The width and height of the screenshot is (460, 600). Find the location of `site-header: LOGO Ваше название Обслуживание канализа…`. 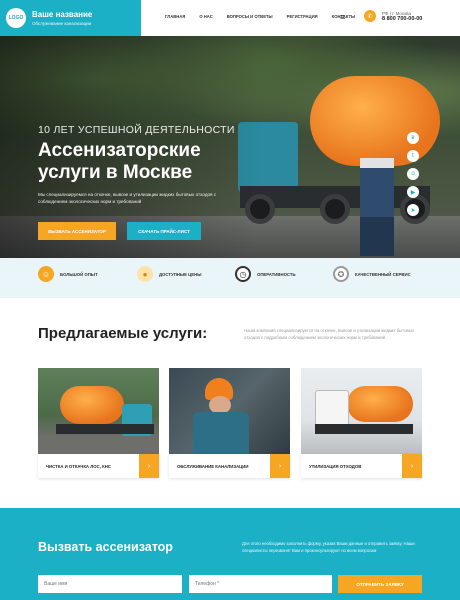

site-header: LOGO Ваше название Обслуживание канализа… is located at coordinates (230, 18).